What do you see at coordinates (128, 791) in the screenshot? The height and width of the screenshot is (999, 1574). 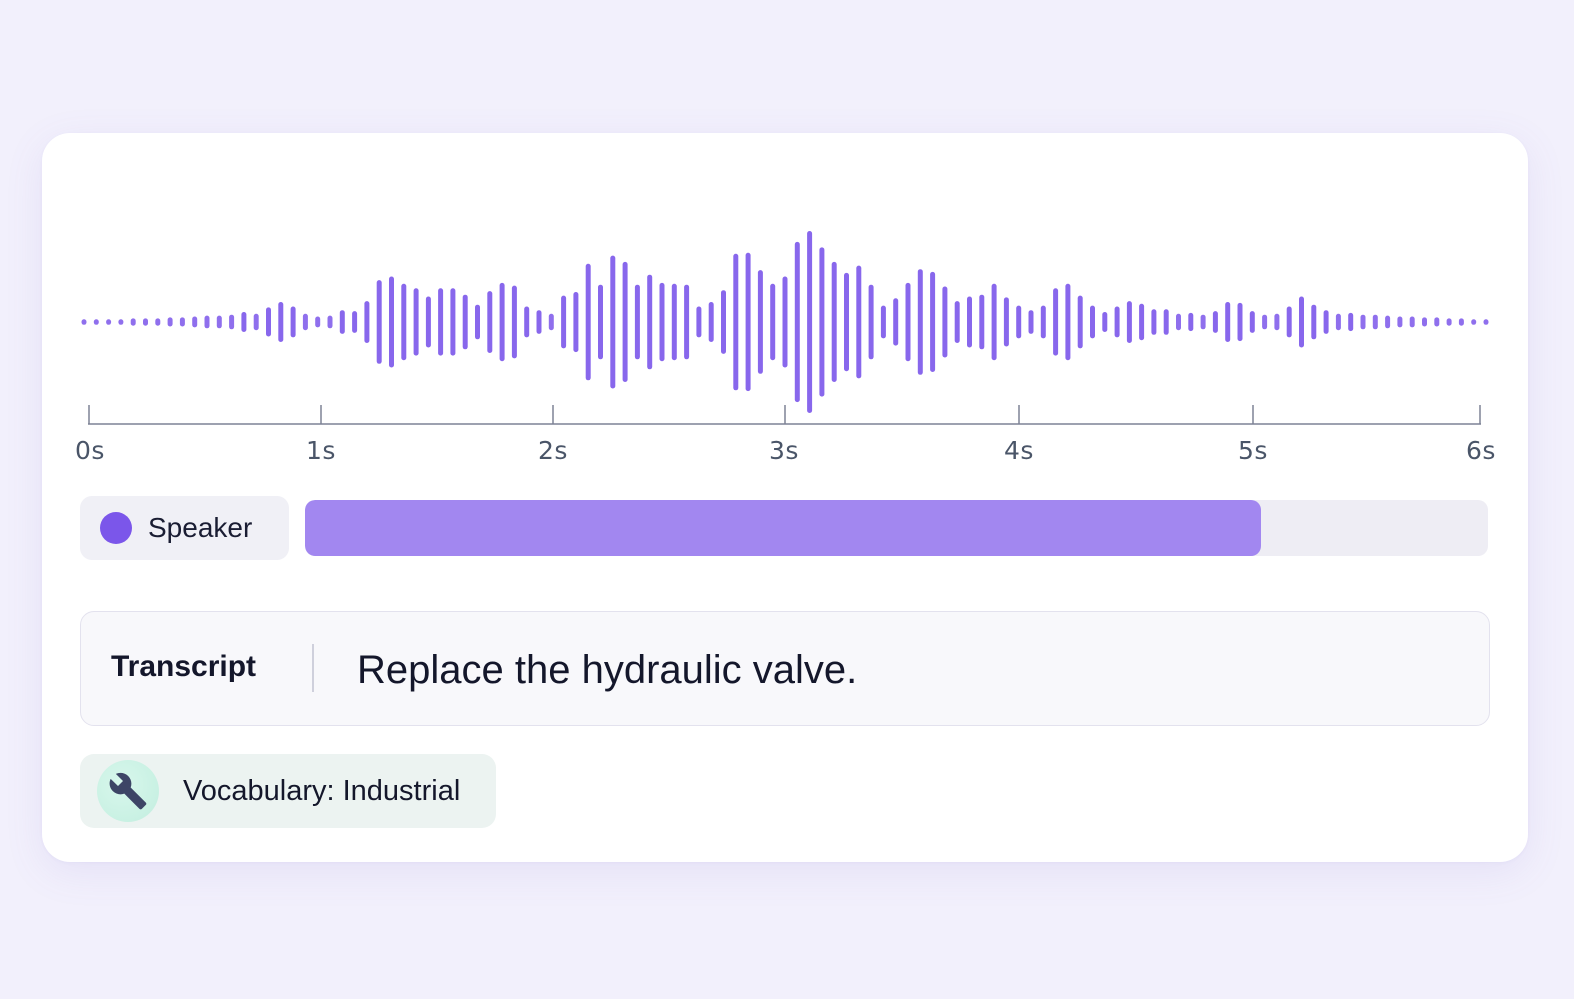 I see `wrench-icon` at bounding box center [128, 791].